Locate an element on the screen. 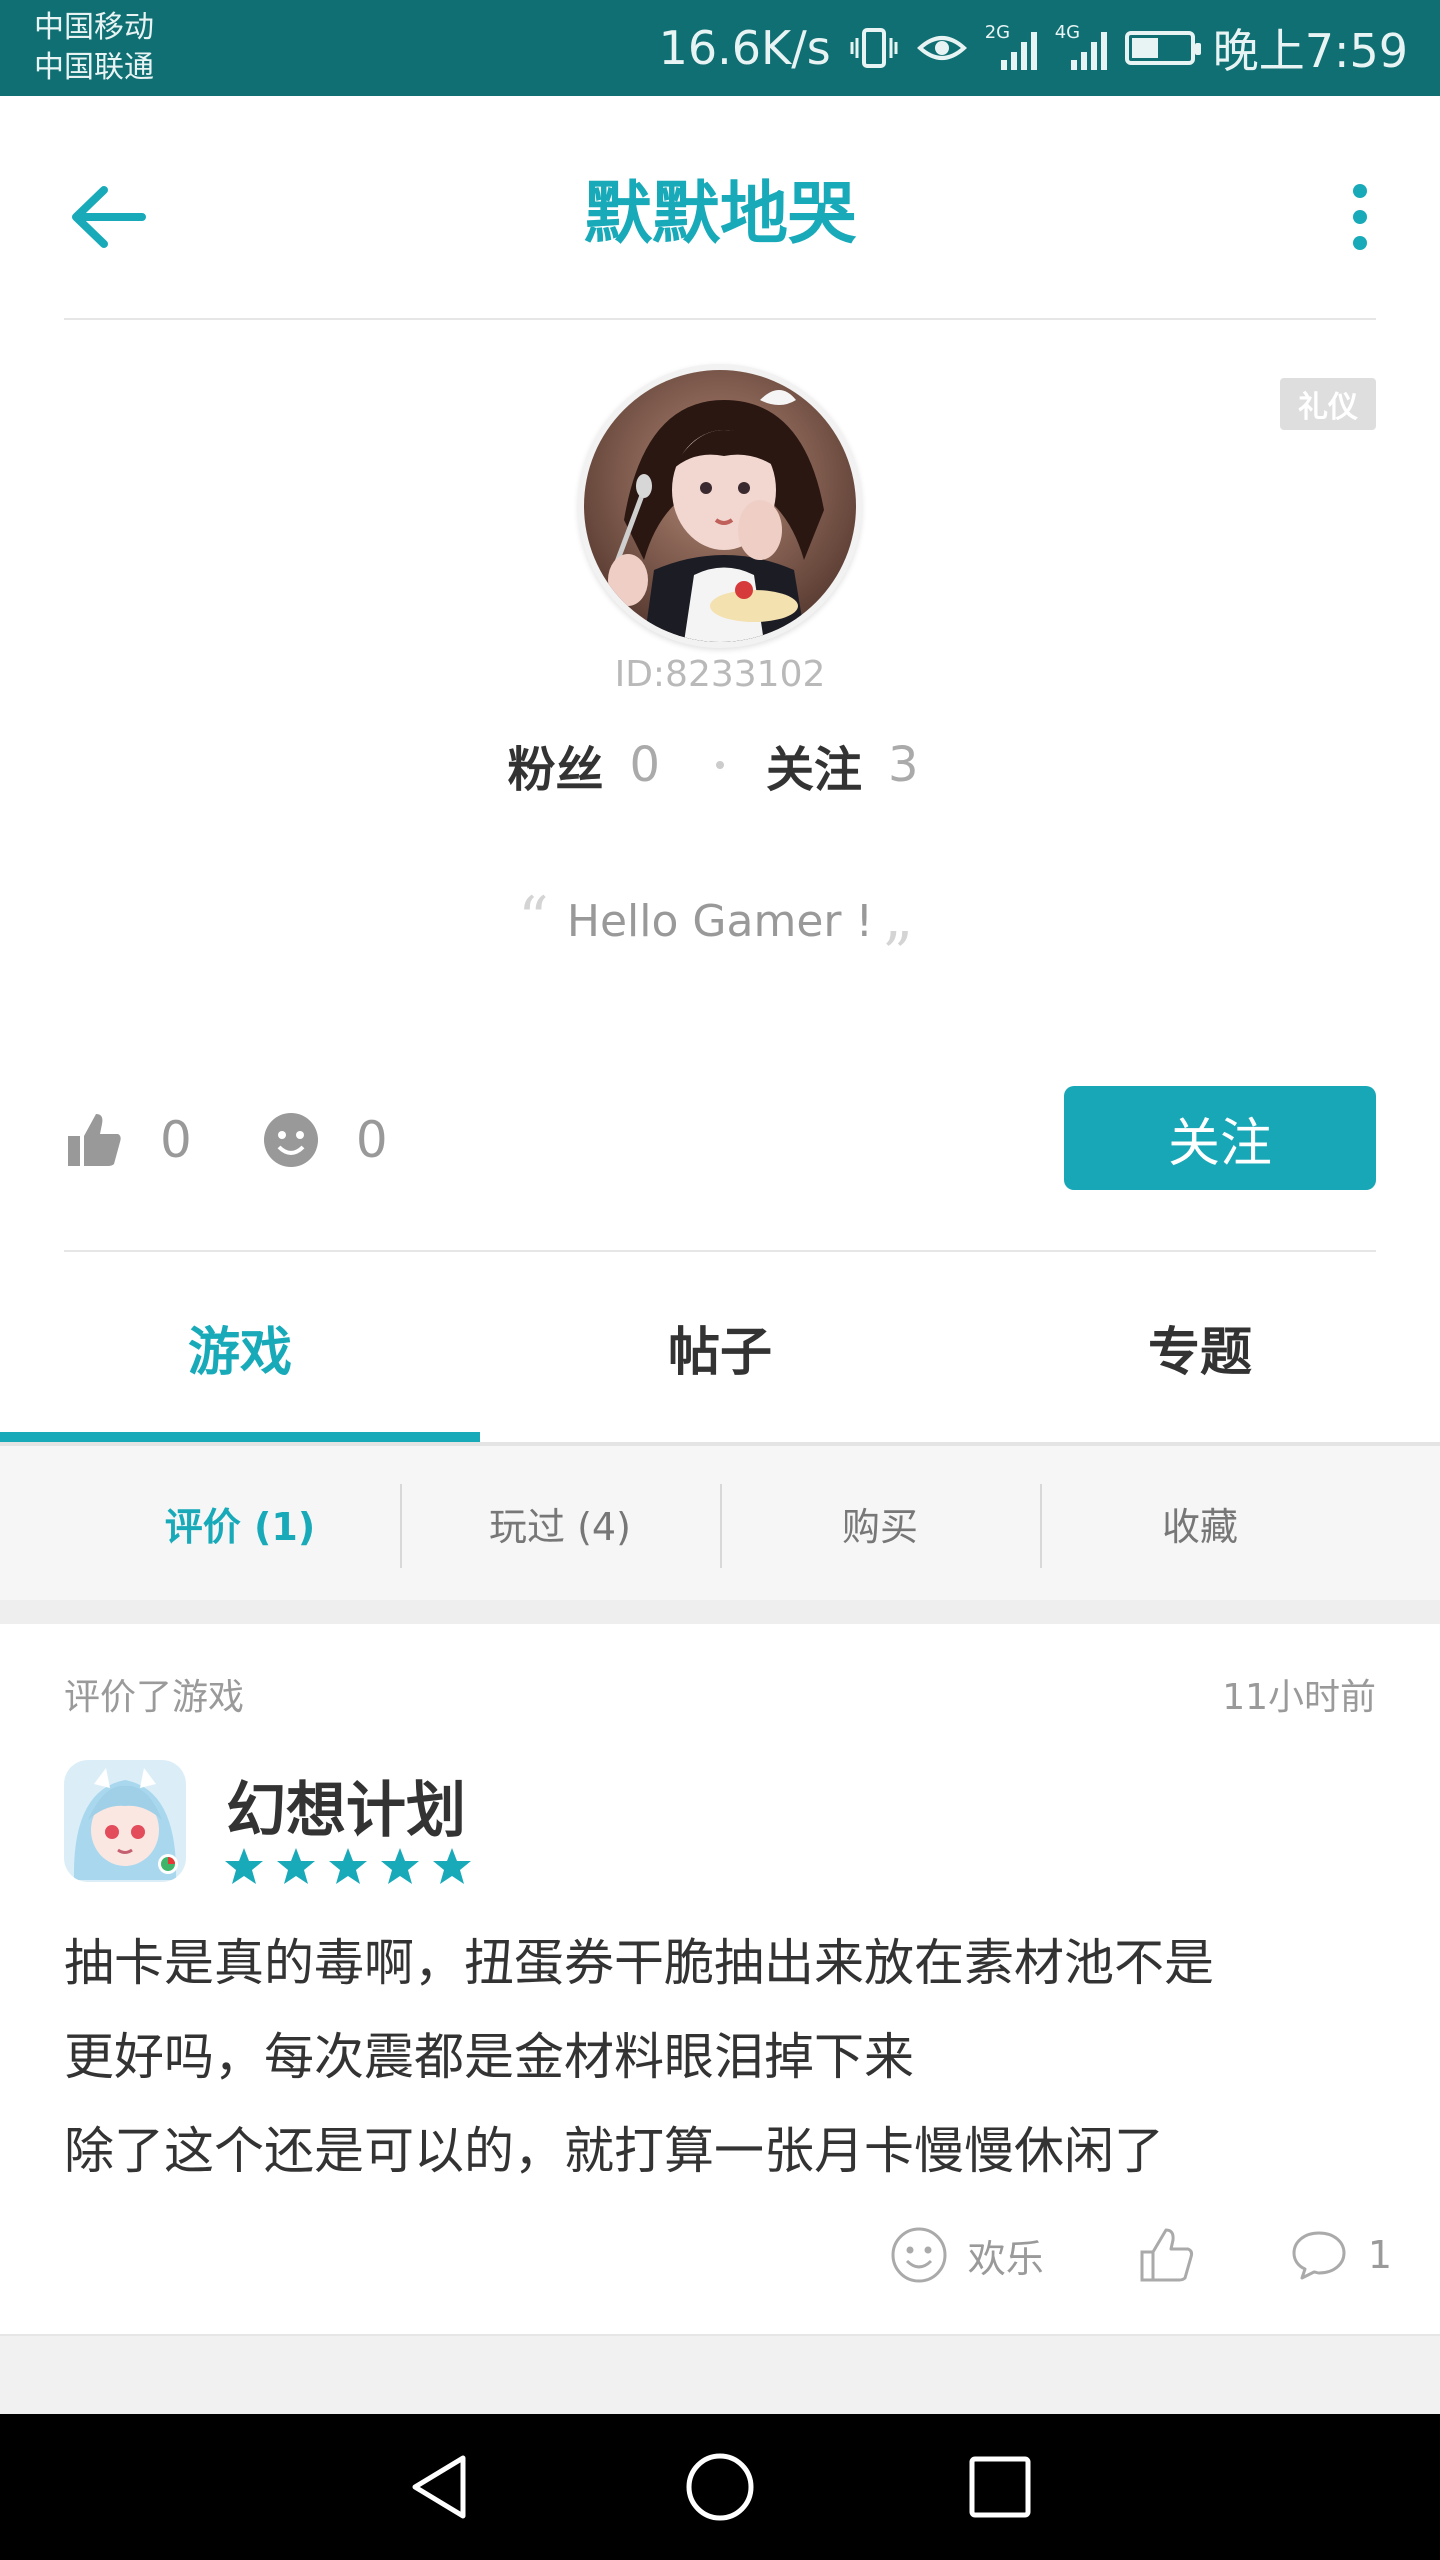  comment-button: 1 is located at coordinates (1341, 2255).